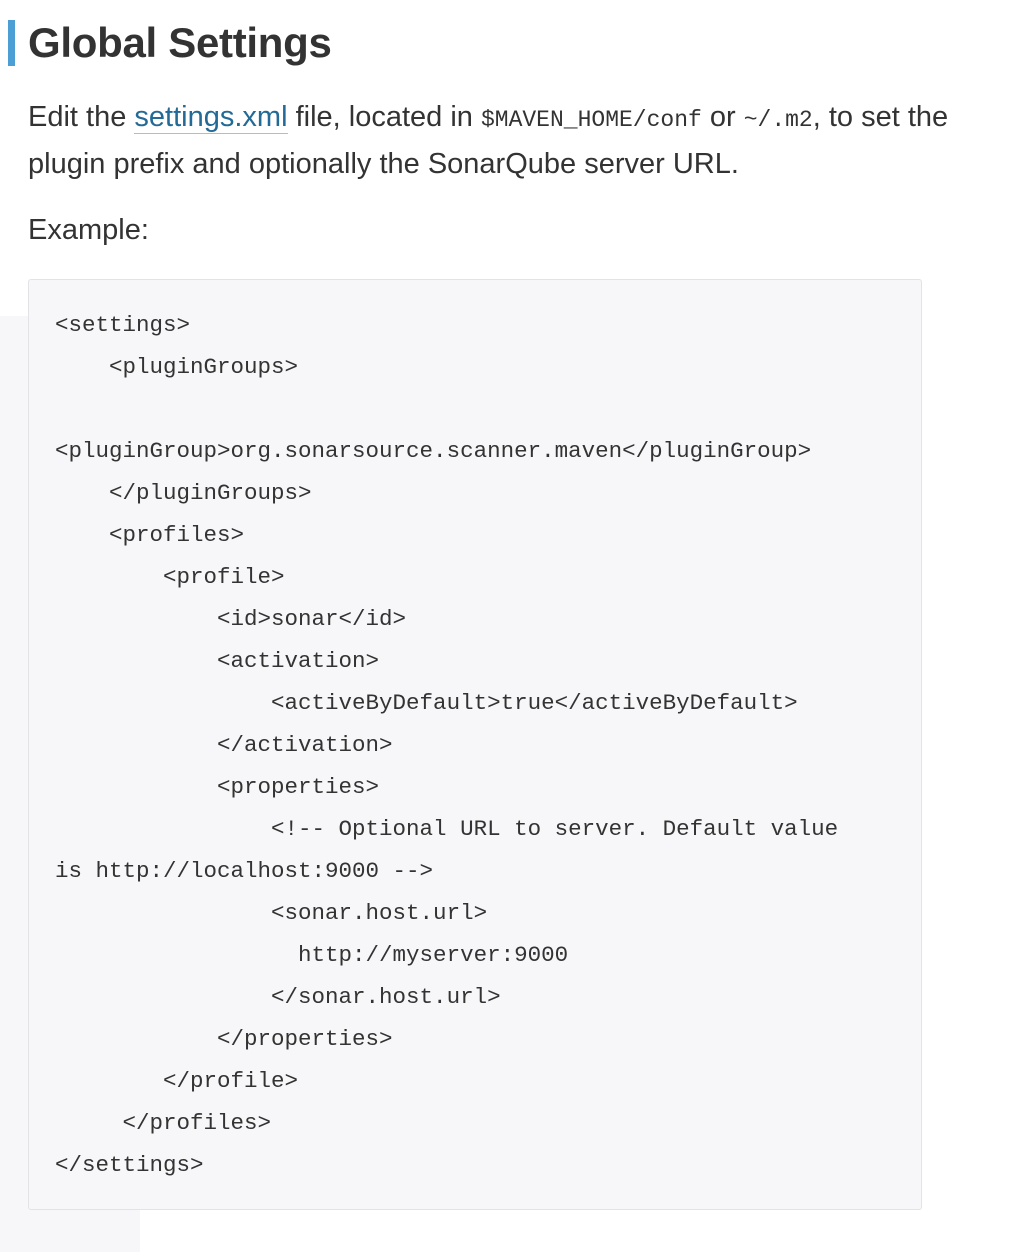  What do you see at coordinates (88, 230) in the screenshot?
I see `example-label: Example:` at bounding box center [88, 230].